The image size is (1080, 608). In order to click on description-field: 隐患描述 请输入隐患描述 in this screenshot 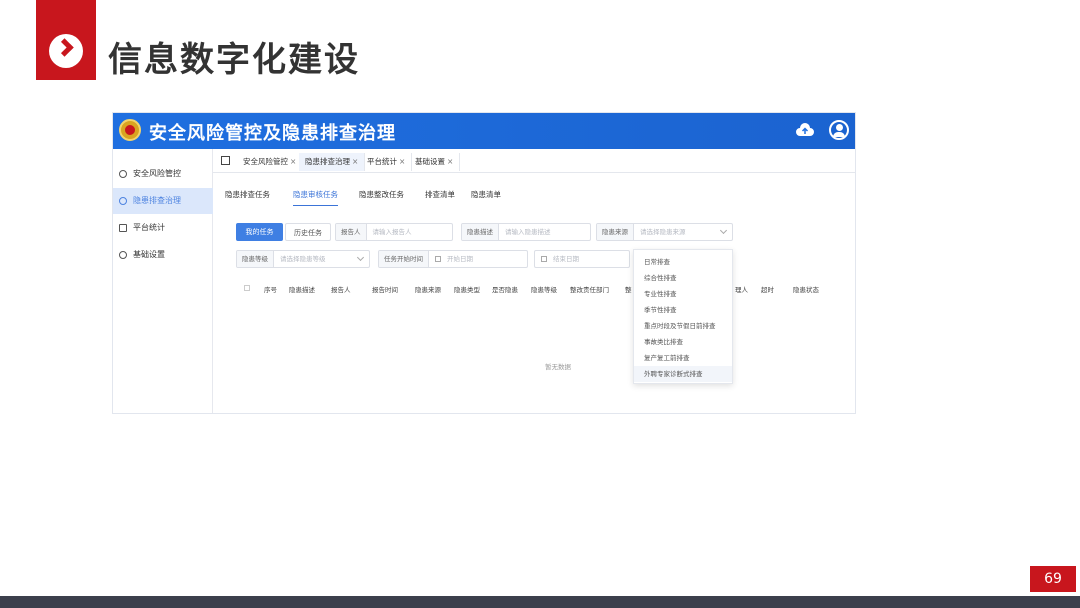, I will do `click(526, 232)`.